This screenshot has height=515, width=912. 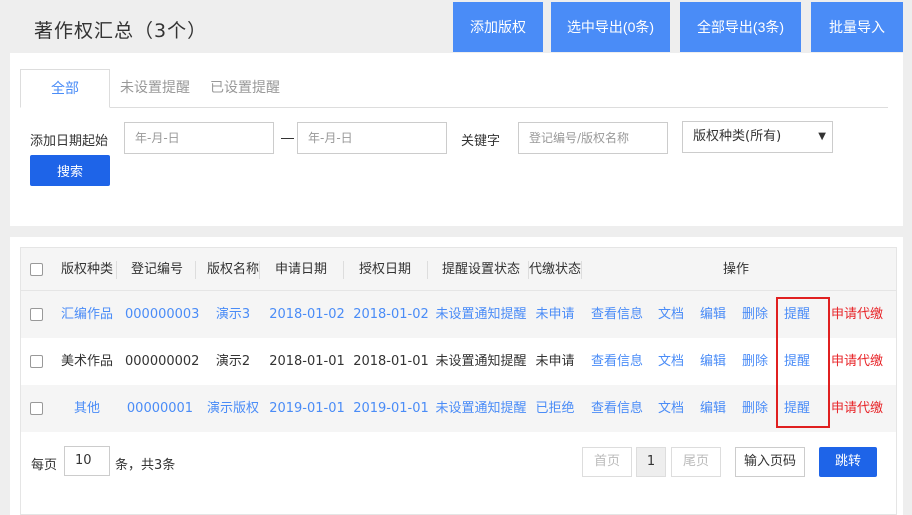 What do you see at coordinates (232, 269) in the screenshot?
I see `header-name: 版权名称` at bounding box center [232, 269].